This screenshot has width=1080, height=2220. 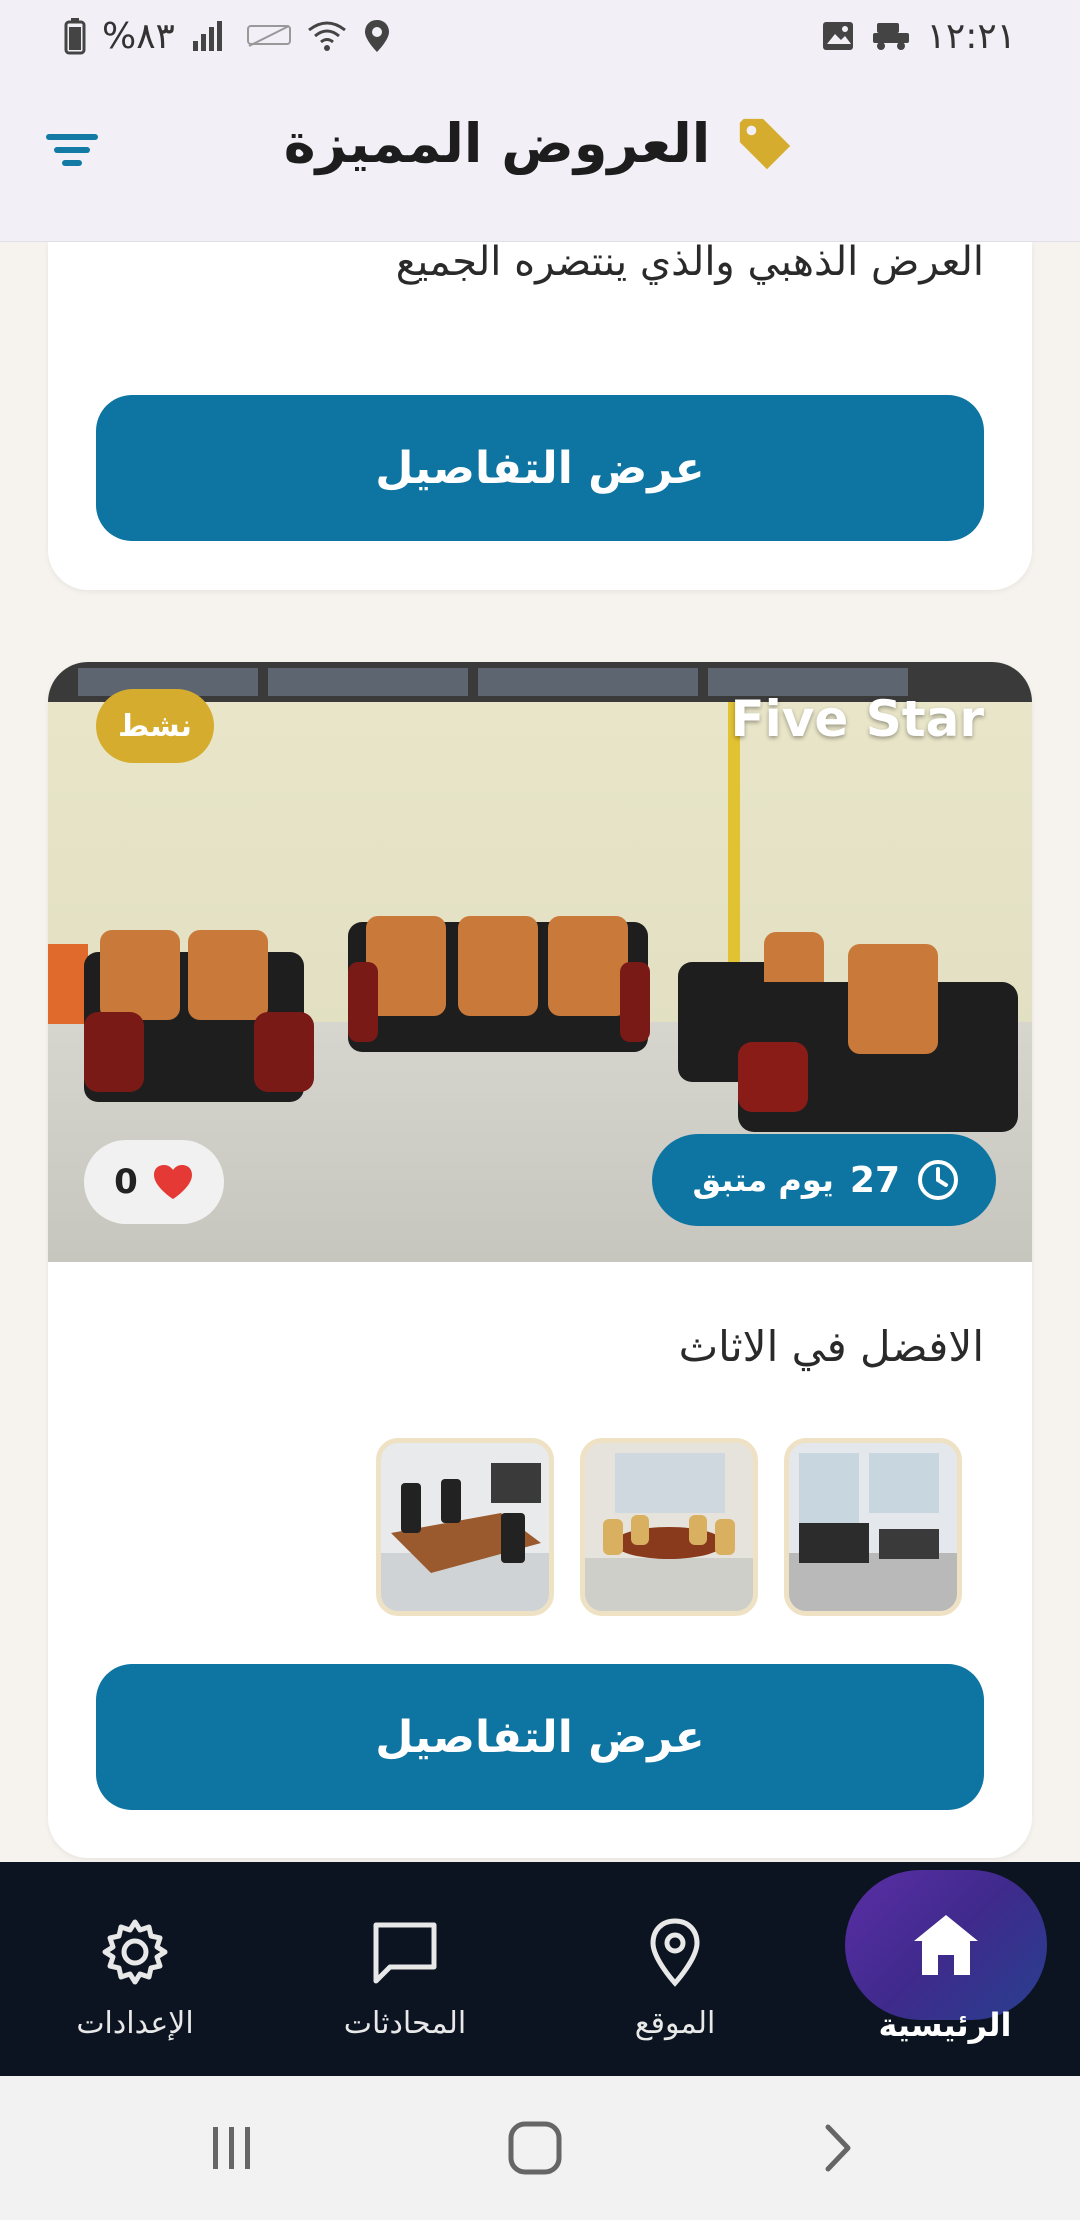 I want to click on no-4g-icon, so click(x=268, y=36).